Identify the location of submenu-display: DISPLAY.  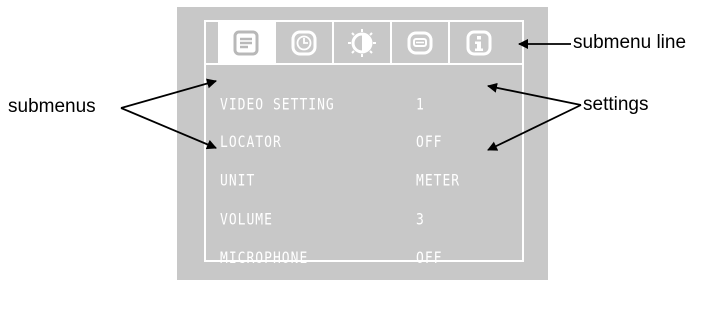
(277, 297).